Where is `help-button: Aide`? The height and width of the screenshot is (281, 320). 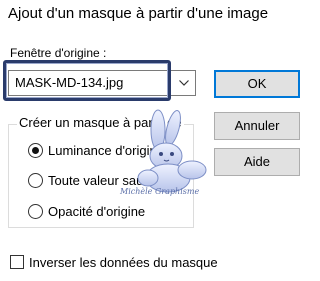 help-button: Aide is located at coordinates (257, 162).